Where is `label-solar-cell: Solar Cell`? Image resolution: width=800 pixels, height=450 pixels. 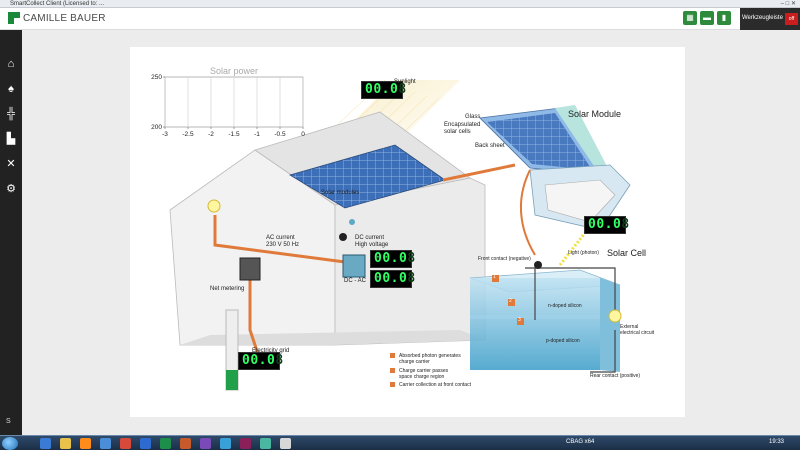 label-solar-cell: Solar Cell is located at coordinates (627, 253).